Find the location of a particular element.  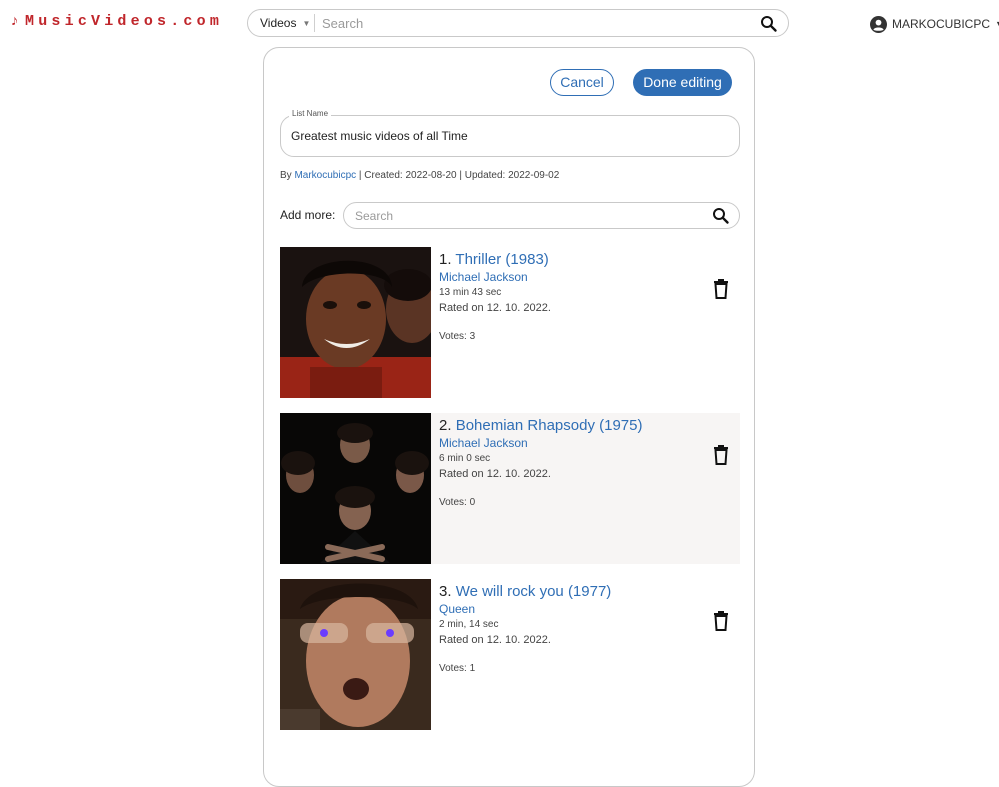

list-name-value: Greatest music videos of all Time is located at coordinates (379, 136).